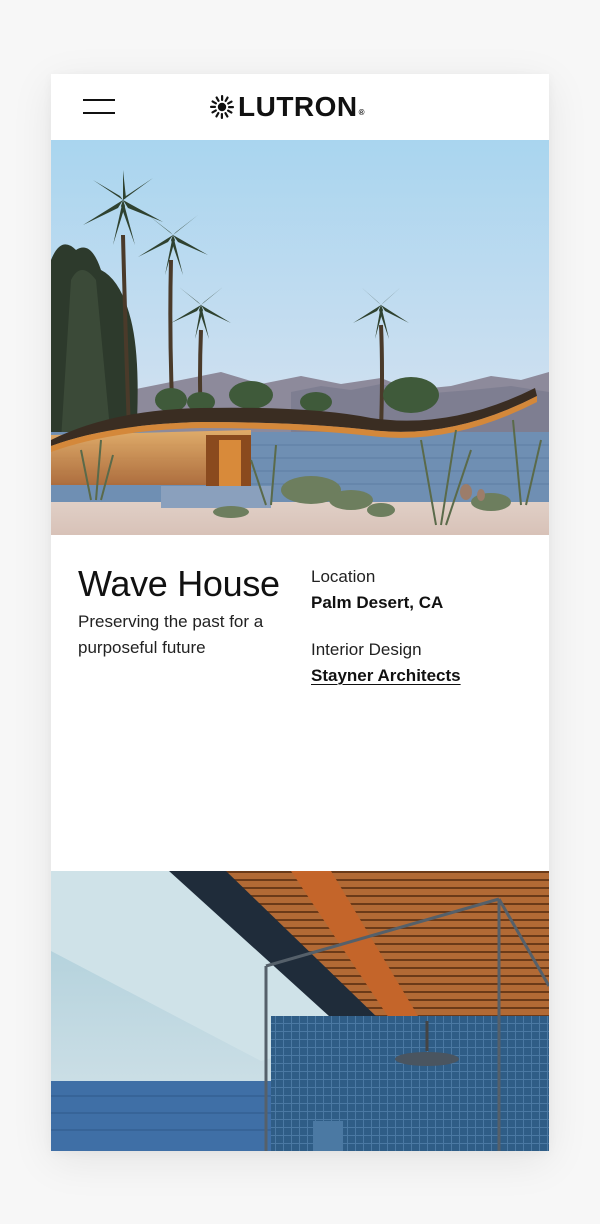 The image size is (600, 1224). What do you see at coordinates (361, 112) in the screenshot?
I see `registered-mark: ®` at bounding box center [361, 112].